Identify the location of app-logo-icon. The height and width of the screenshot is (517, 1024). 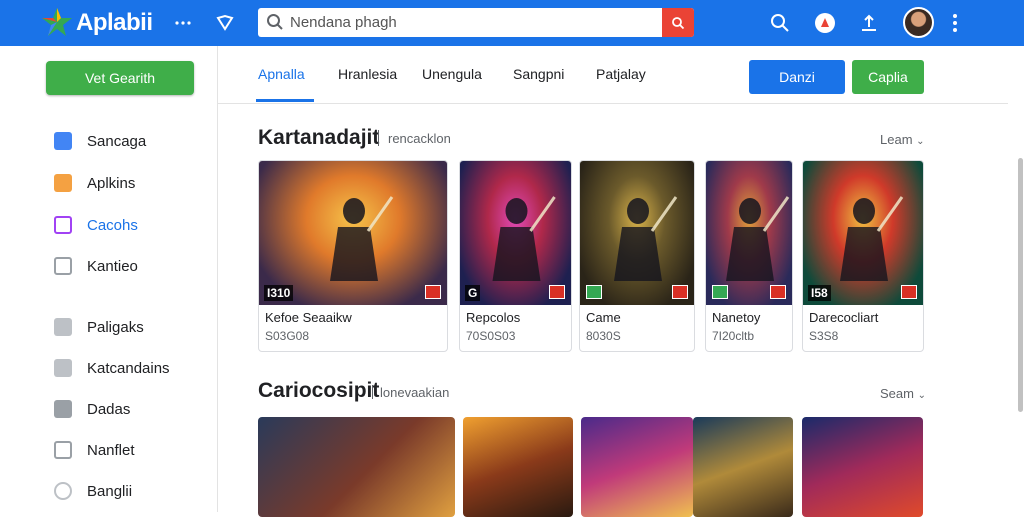
(57, 22).